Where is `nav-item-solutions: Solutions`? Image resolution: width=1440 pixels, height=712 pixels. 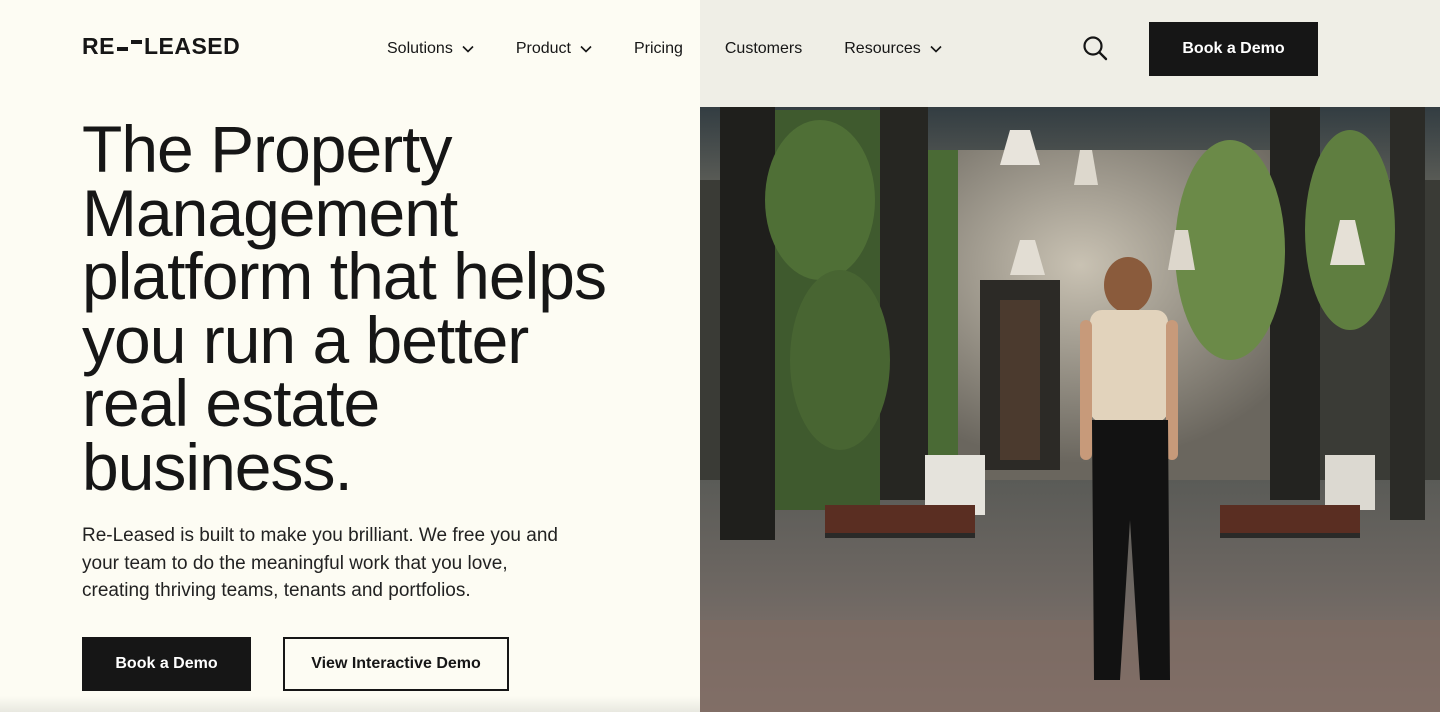
nav-item-solutions: Solutions is located at coordinates (430, 49).